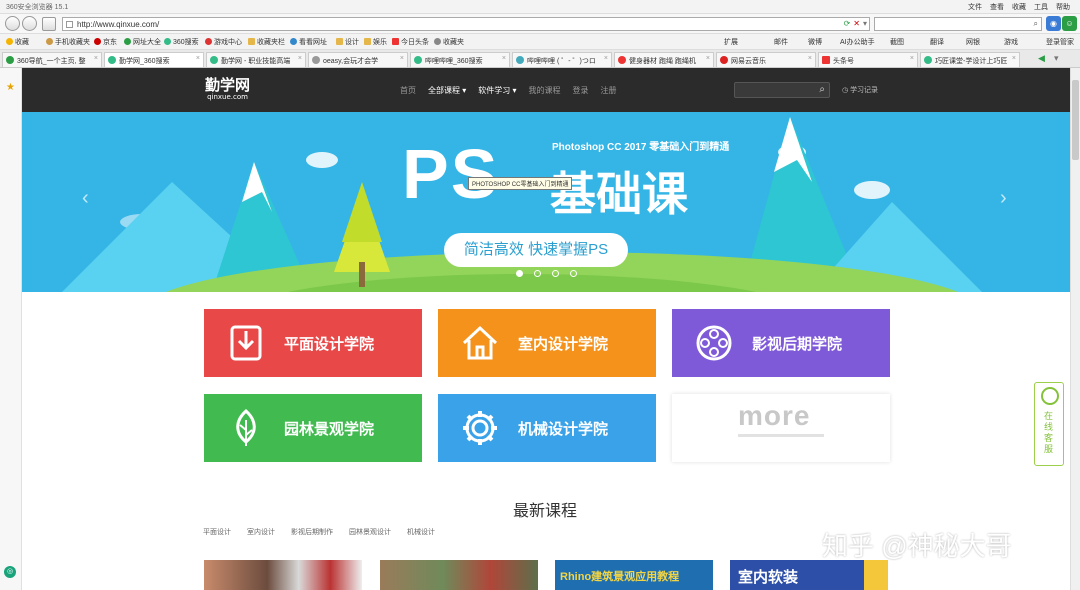 This screenshot has height=590, width=1080. What do you see at coordinates (347, 42) in the screenshot?
I see `bookmark-design: 设计` at bounding box center [347, 42].